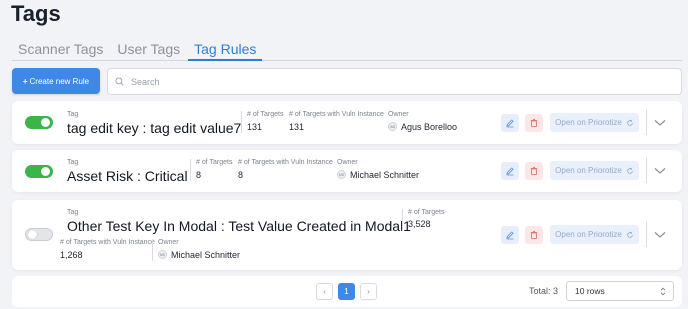 The width and height of the screenshot is (688, 309). I want to click on next-page-button: ›, so click(368, 291).